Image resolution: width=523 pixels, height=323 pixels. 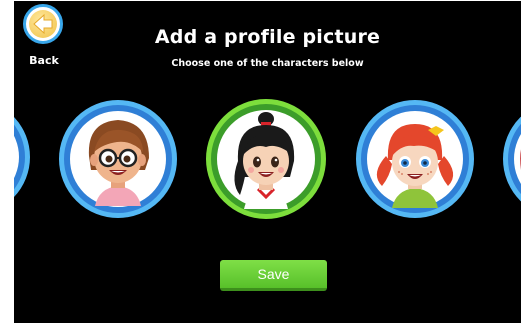 I want to click on girl-ponytail-avatar-icon, so click(x=264, y=160).